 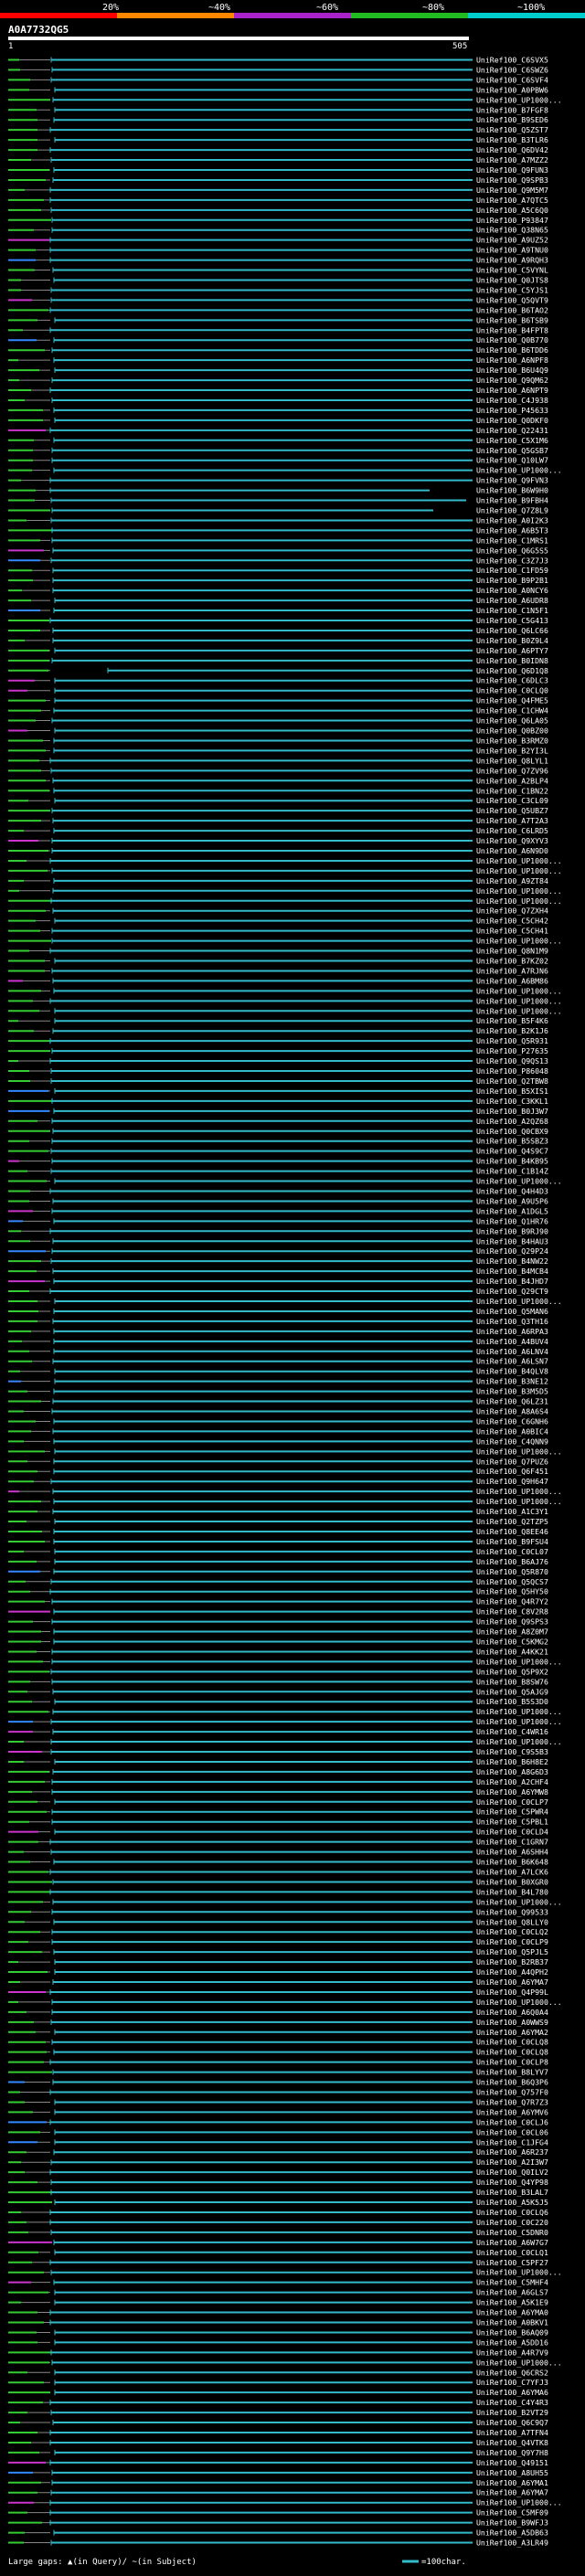 What do you see at coordinates (278, 1261) in the screenshot?
I see `hit-row: UniRef100_B4NW22` at bounding box center [278, 1261].